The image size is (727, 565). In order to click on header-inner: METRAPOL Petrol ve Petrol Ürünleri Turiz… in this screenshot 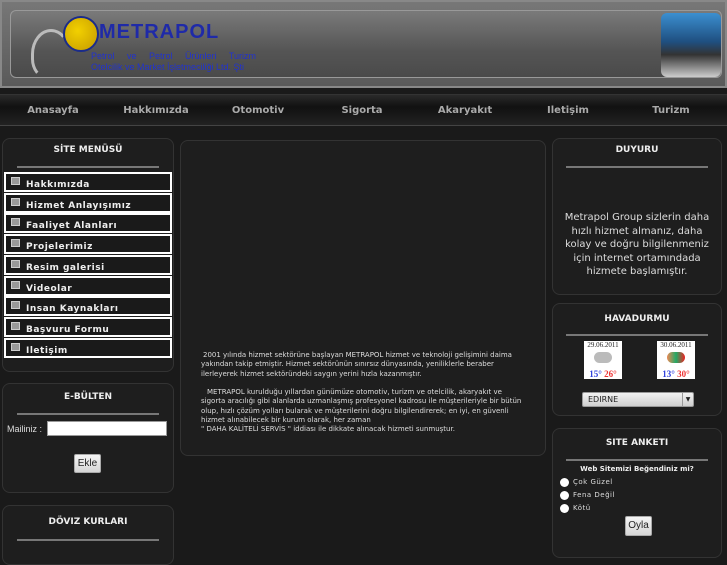, I will do `click(366, 44)`.